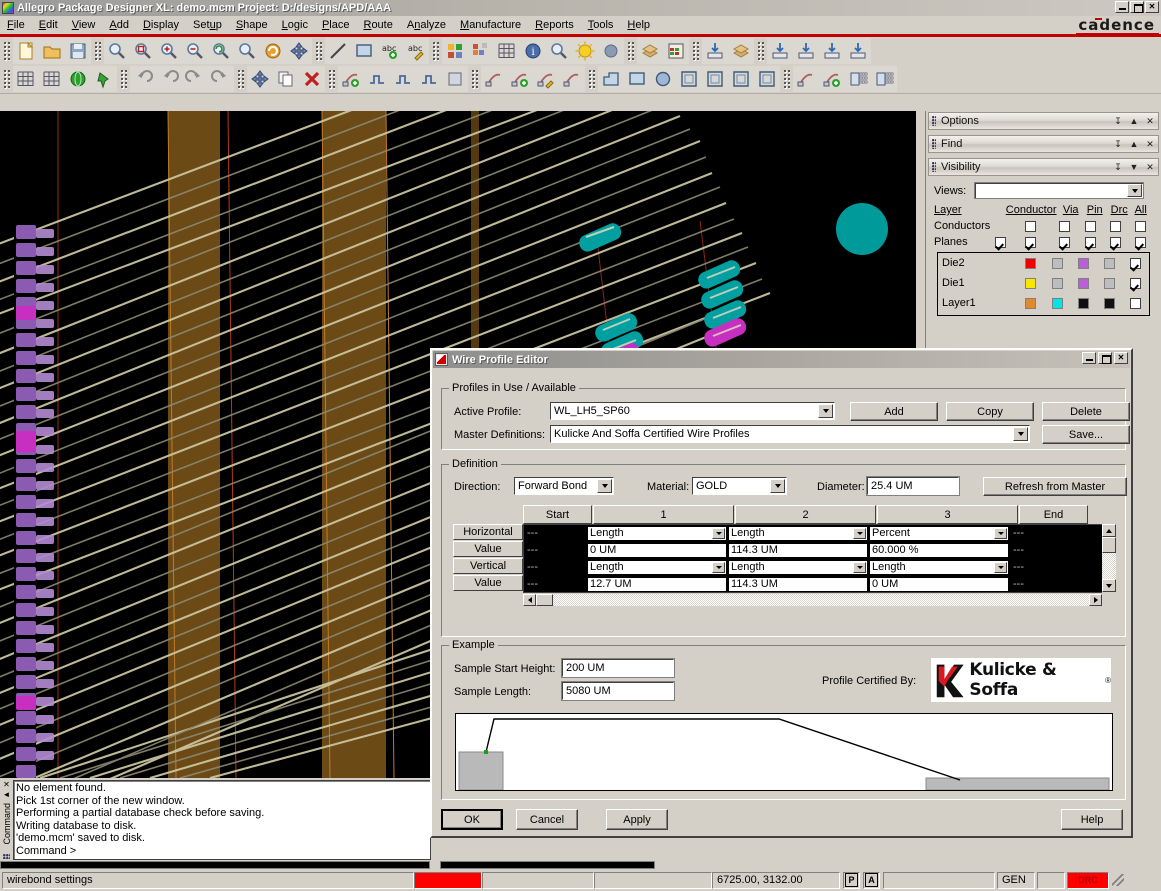  What do you see at coordinates (970, 210) in the screenshot?
I see `visibility-column-layer: Layer` at bounding box center [970, 210].